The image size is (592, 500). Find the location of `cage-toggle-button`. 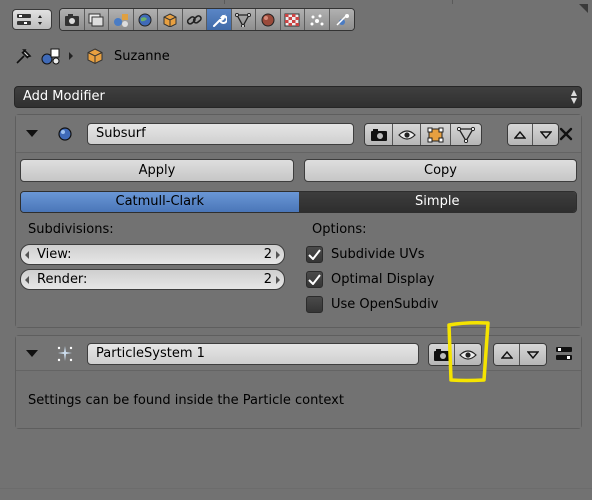

cage-toggle-button is located at coordinates (466, 134).